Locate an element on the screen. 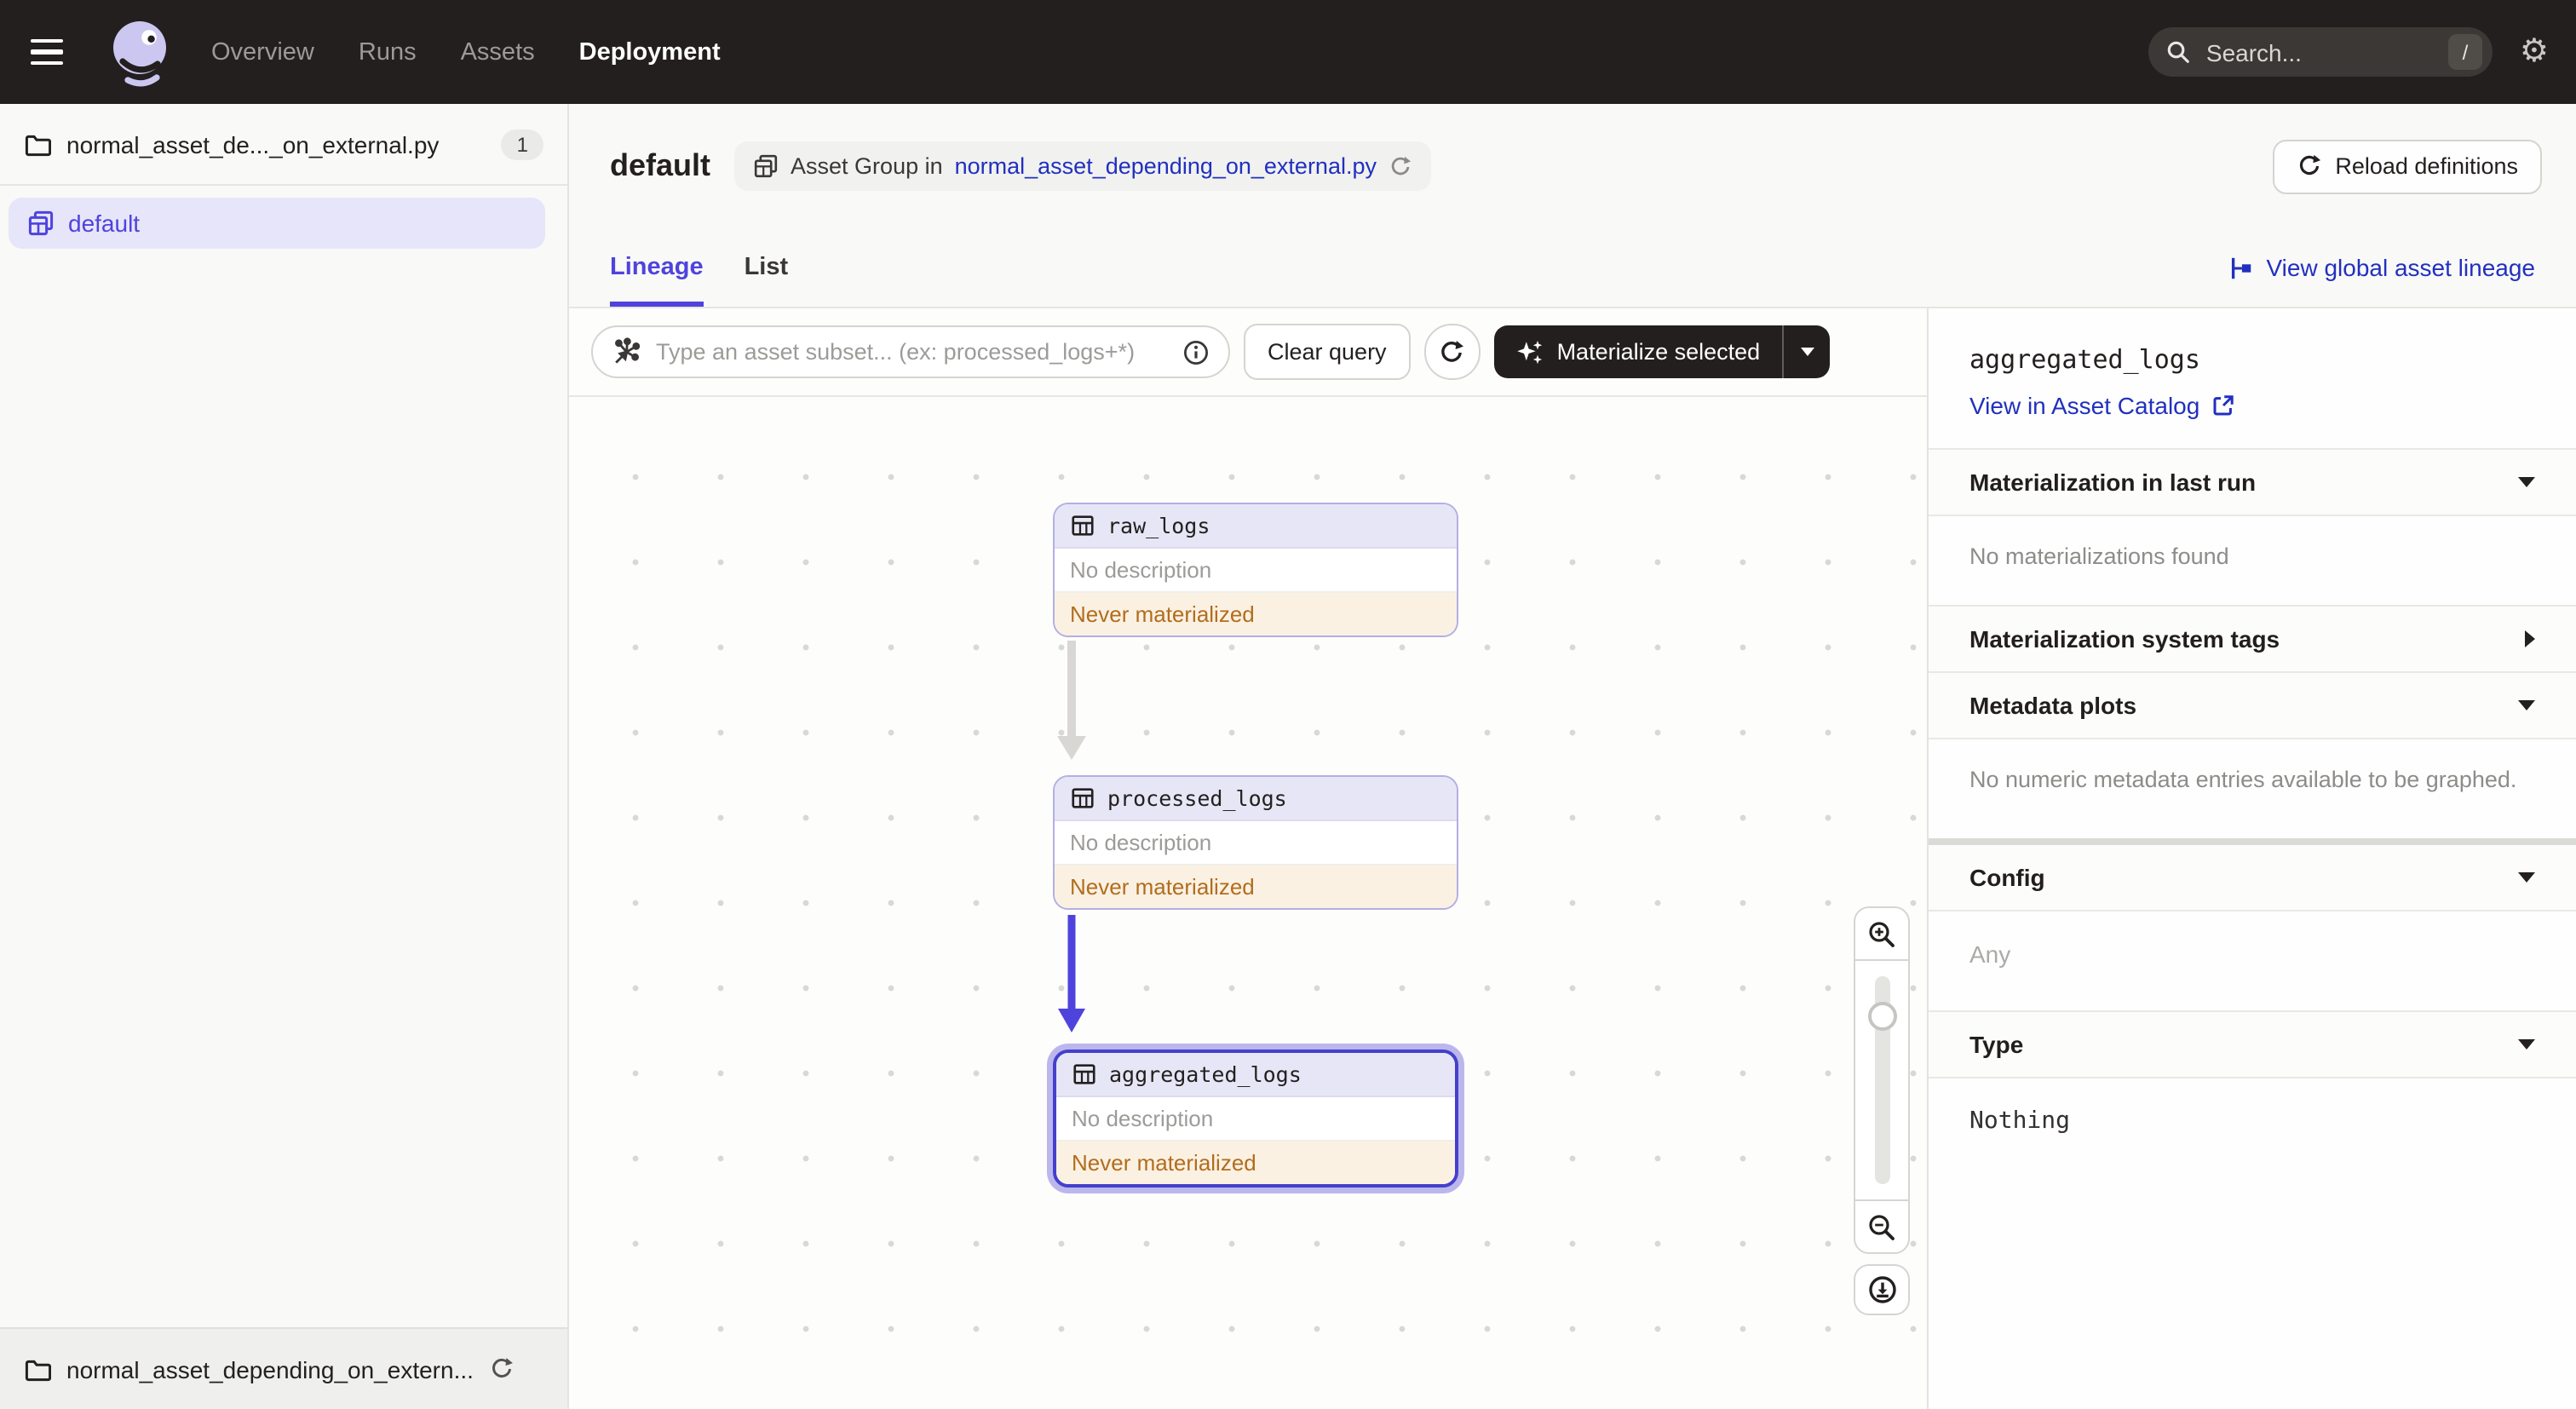 The image size is (2576, 1409). zoom-in-icon is located at coordinates (1882, 933).